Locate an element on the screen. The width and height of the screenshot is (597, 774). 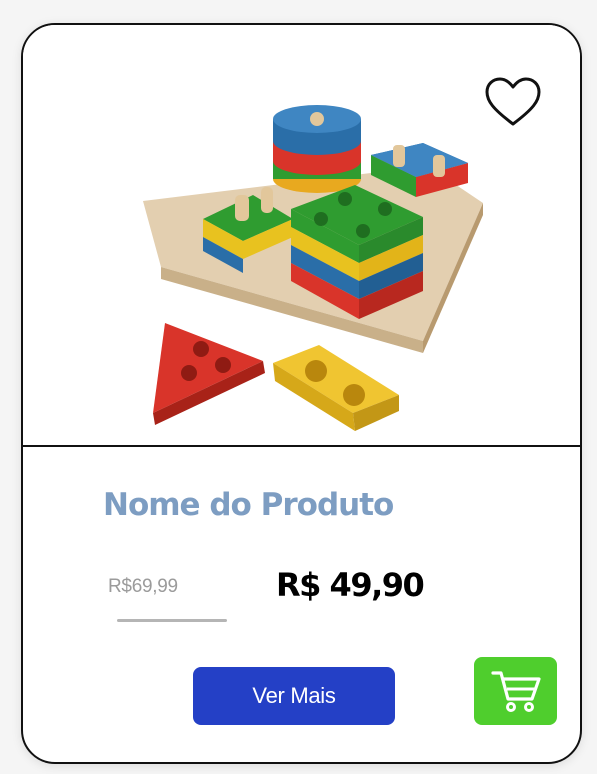
current-price: R$ 49,90 is located at coordinates (350, 585).